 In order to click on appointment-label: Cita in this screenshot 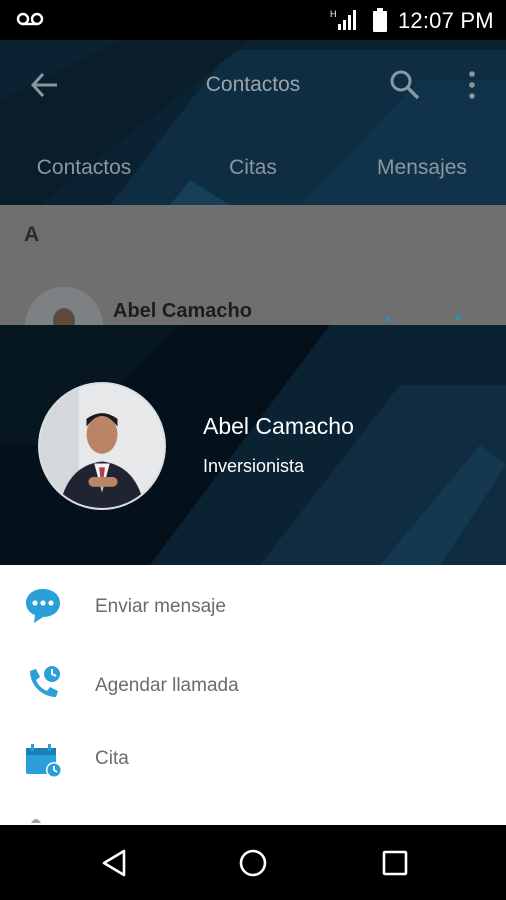, I will do `click(112, 758)`.